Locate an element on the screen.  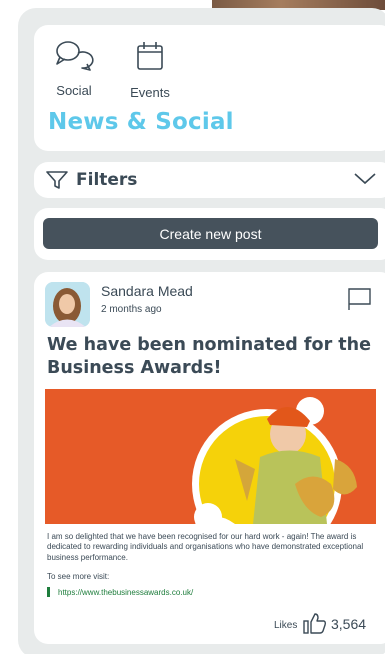
thumbs-up-icon is located at coordinates (315, 623).